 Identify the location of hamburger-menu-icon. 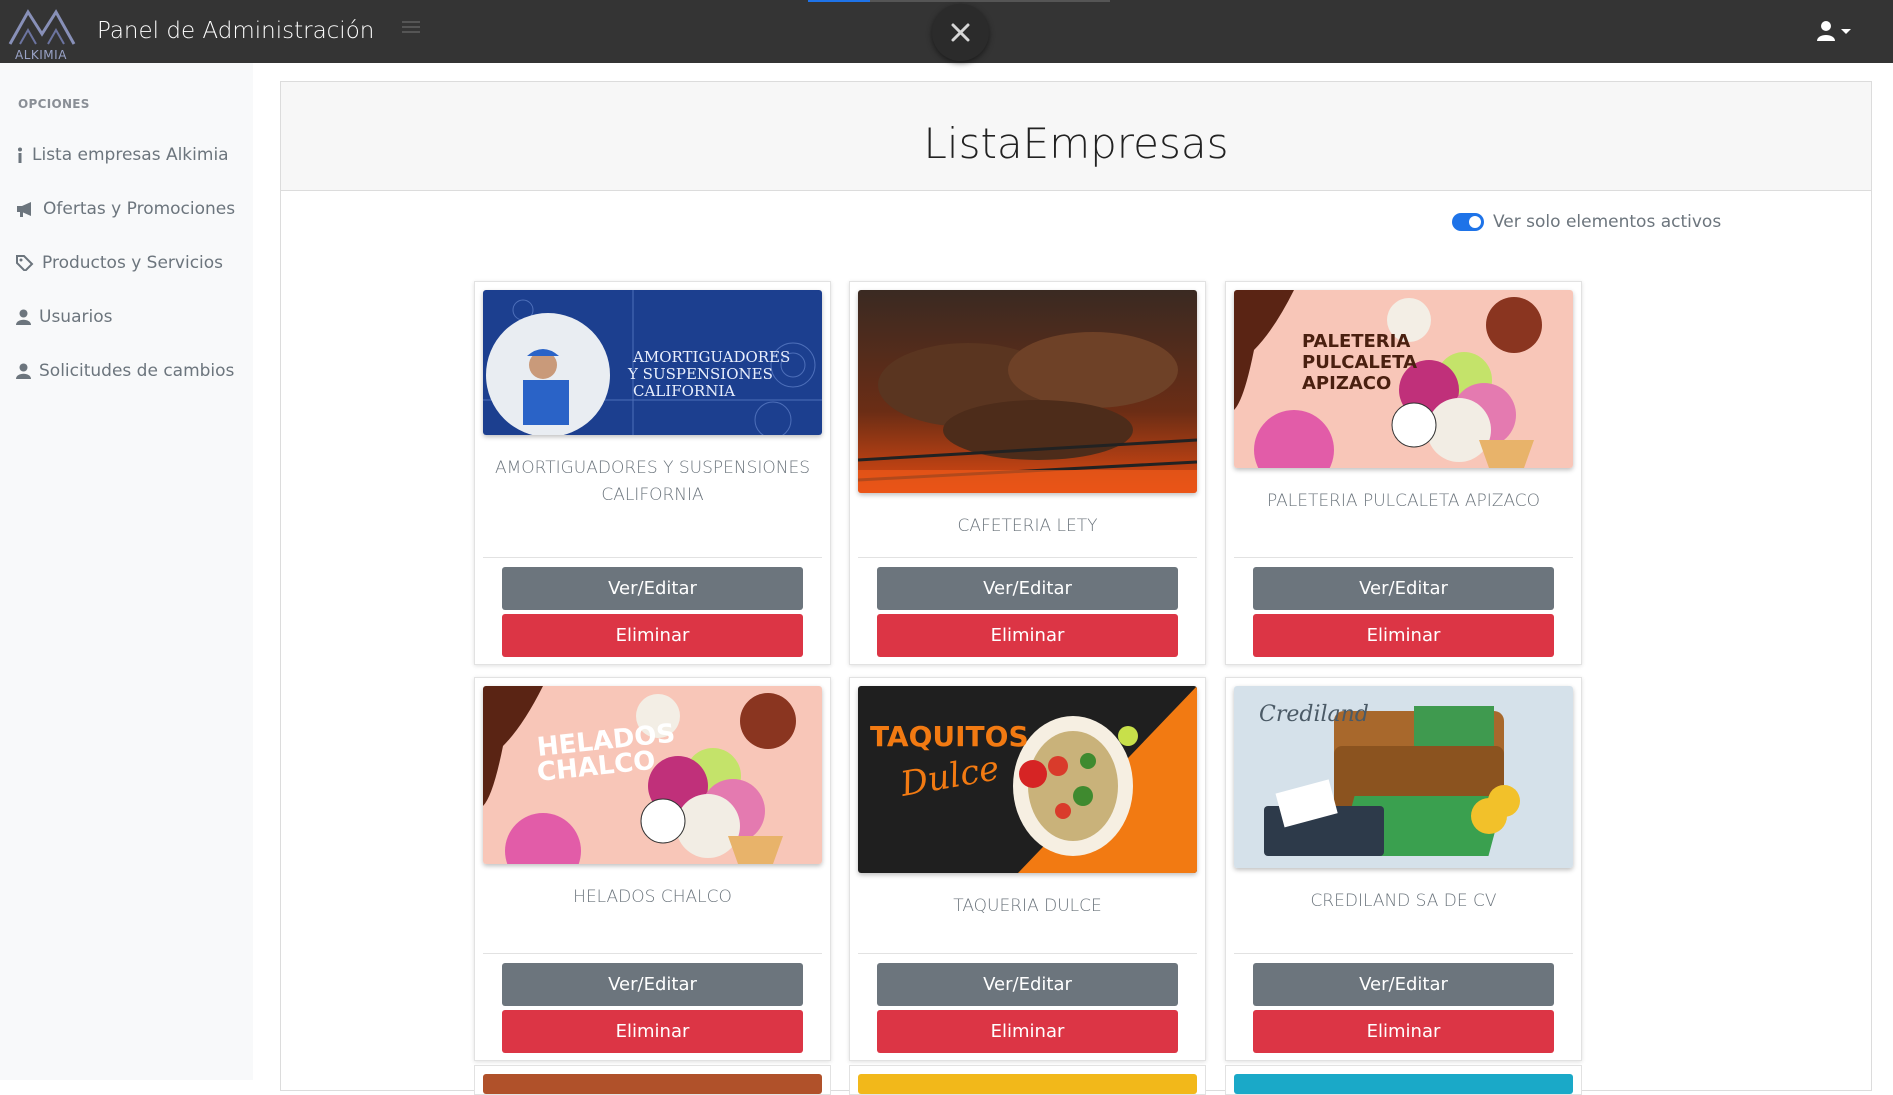
(411, 28).